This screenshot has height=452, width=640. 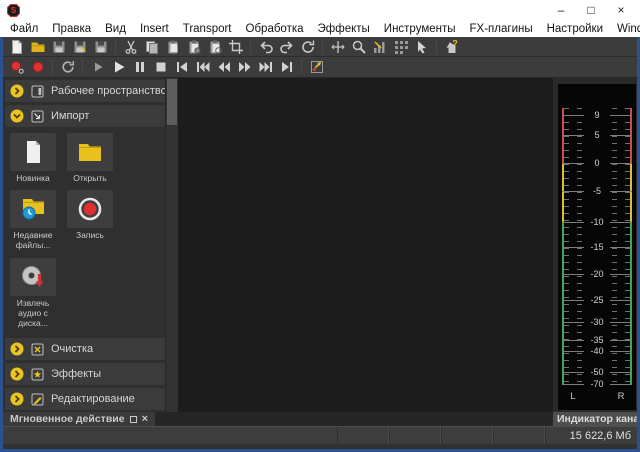 I want to click on section-label: Редактирование, so click(x=93, y=399).